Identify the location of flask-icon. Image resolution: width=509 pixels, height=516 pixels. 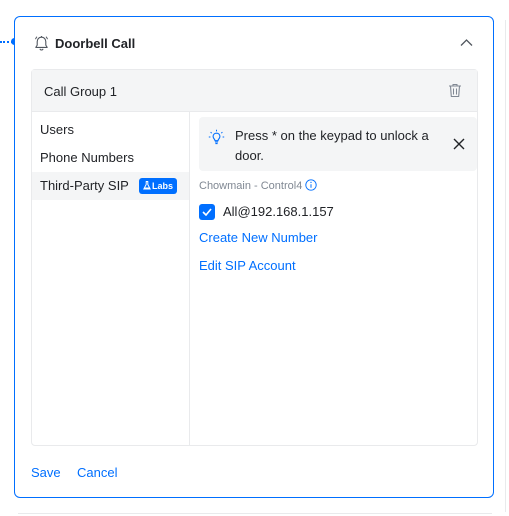
(147, 185).